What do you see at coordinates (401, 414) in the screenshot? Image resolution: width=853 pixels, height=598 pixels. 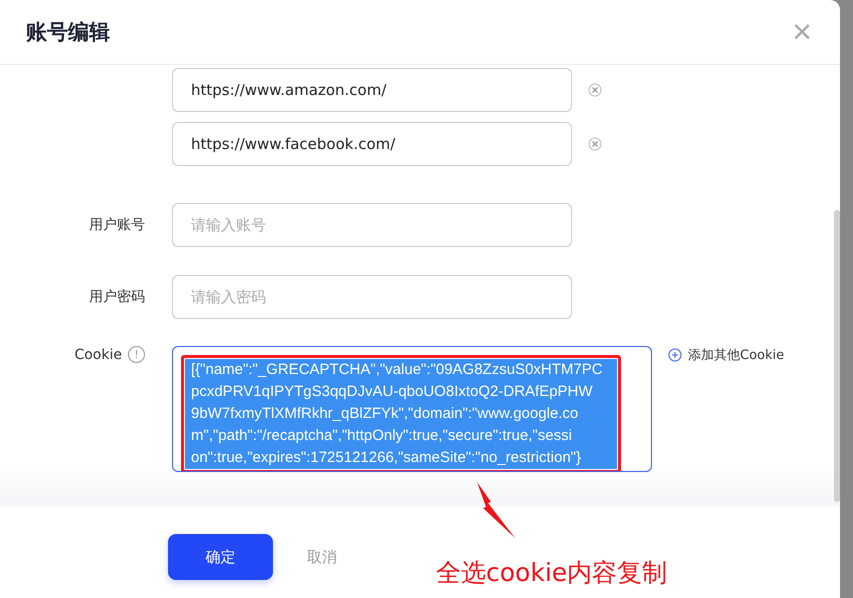 I see `cookie-text: [{"name":"_GRECAPTCHA","value":"09AG8ZzsuS0xHTM7PC pcxdPRV1qIPYTgS3qqDJvAU-qboUO8IxtoQ2-DRAfEpPHW 9bW7fxmyTlXMfRkhr_qBlZFYk","domain":"www.google.co m","path":"/recaptcha","httpOnly":true,"secure":true,"sessi on":true,"expires":1725121266,"sameSite":"no_restriction"}` at bounding box center [401, 414].